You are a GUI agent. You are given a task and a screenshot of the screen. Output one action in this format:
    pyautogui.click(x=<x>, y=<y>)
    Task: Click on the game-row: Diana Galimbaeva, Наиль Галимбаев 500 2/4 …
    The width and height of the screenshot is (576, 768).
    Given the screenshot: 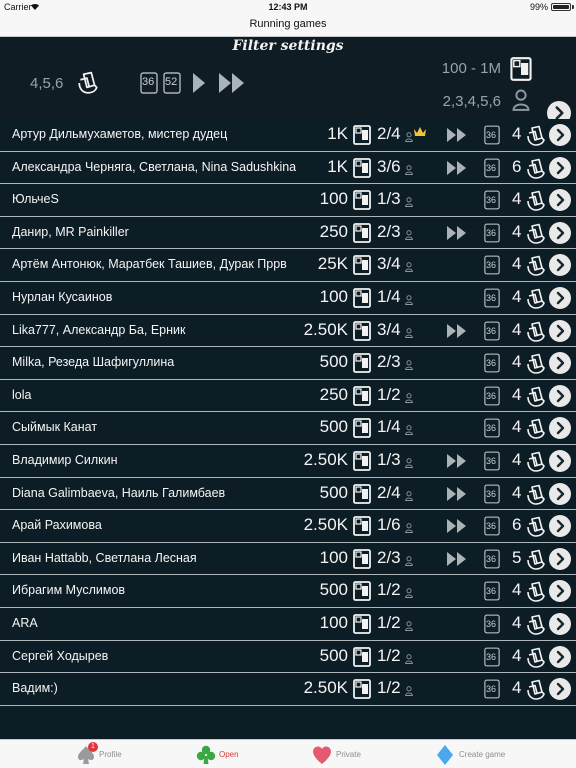 What is the action you would take?
    pyautogui.click(x=288, y=494)
    